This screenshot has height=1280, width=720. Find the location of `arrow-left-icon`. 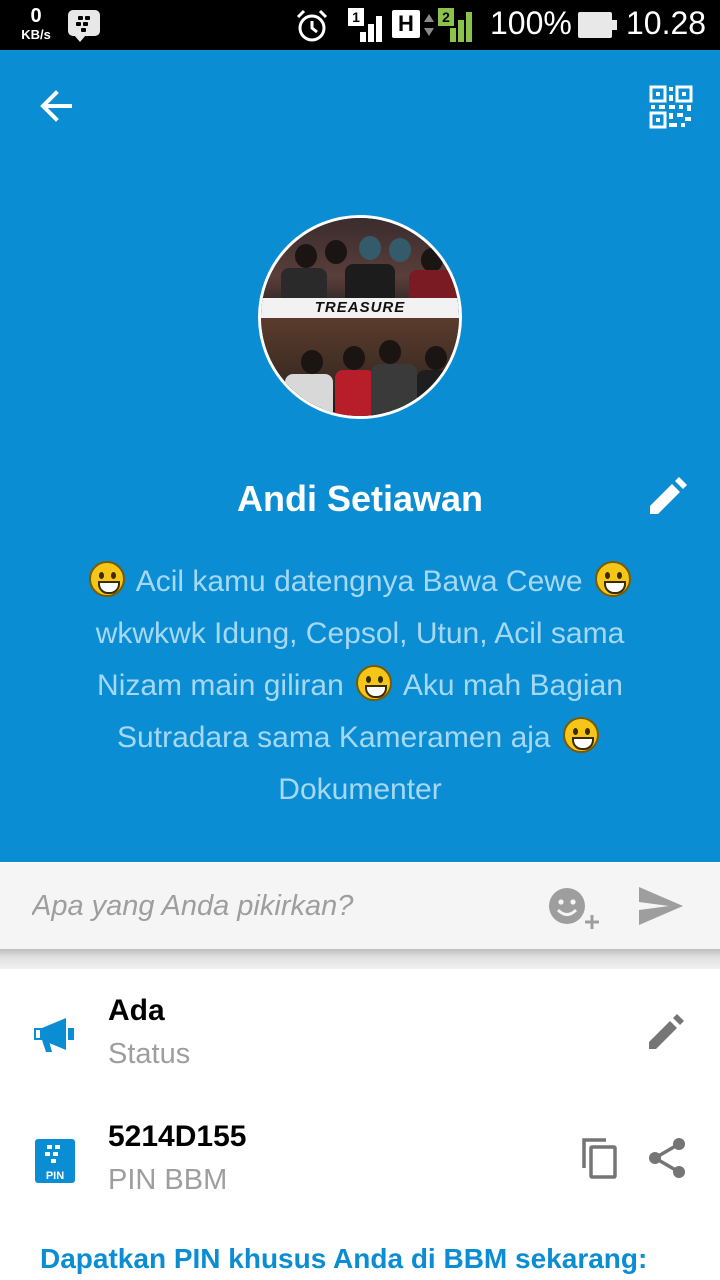

arrow-left-icon is located at coordinates (56, 106).